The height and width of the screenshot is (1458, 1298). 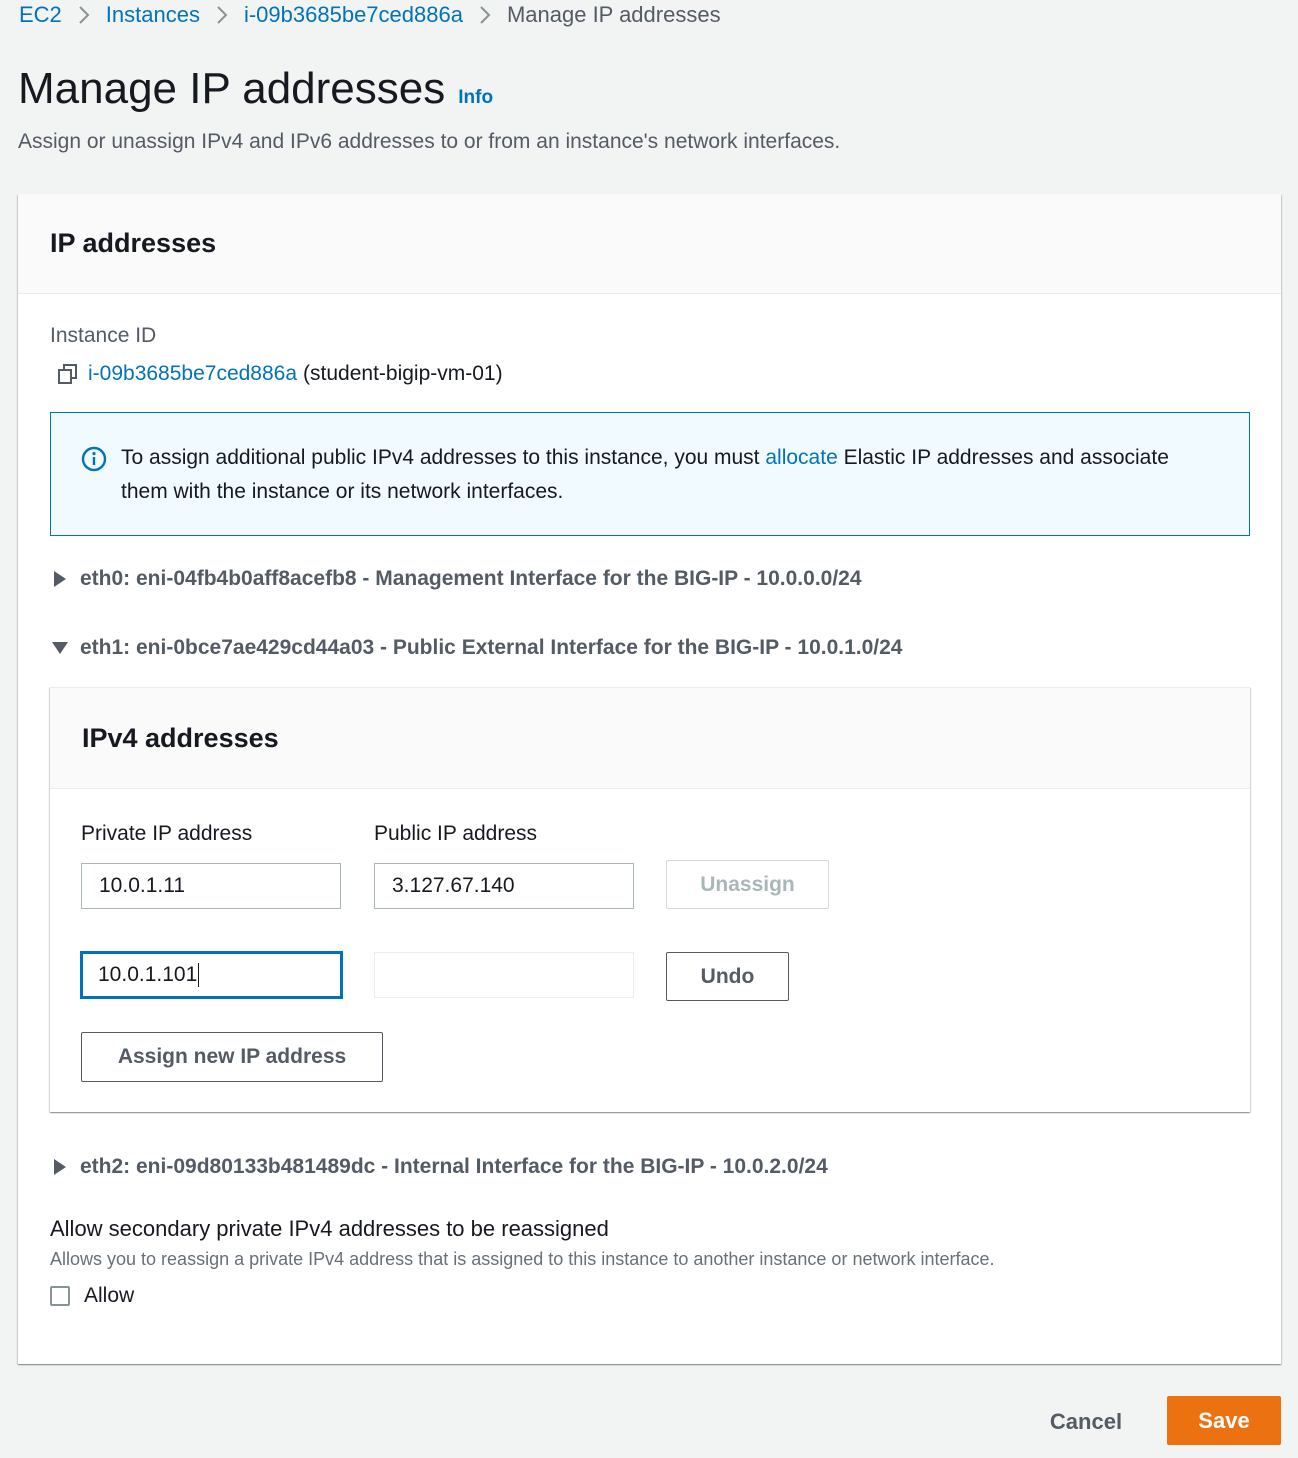 I want to click on private-ip-label: Private IP address, so click(x=167, y=833).